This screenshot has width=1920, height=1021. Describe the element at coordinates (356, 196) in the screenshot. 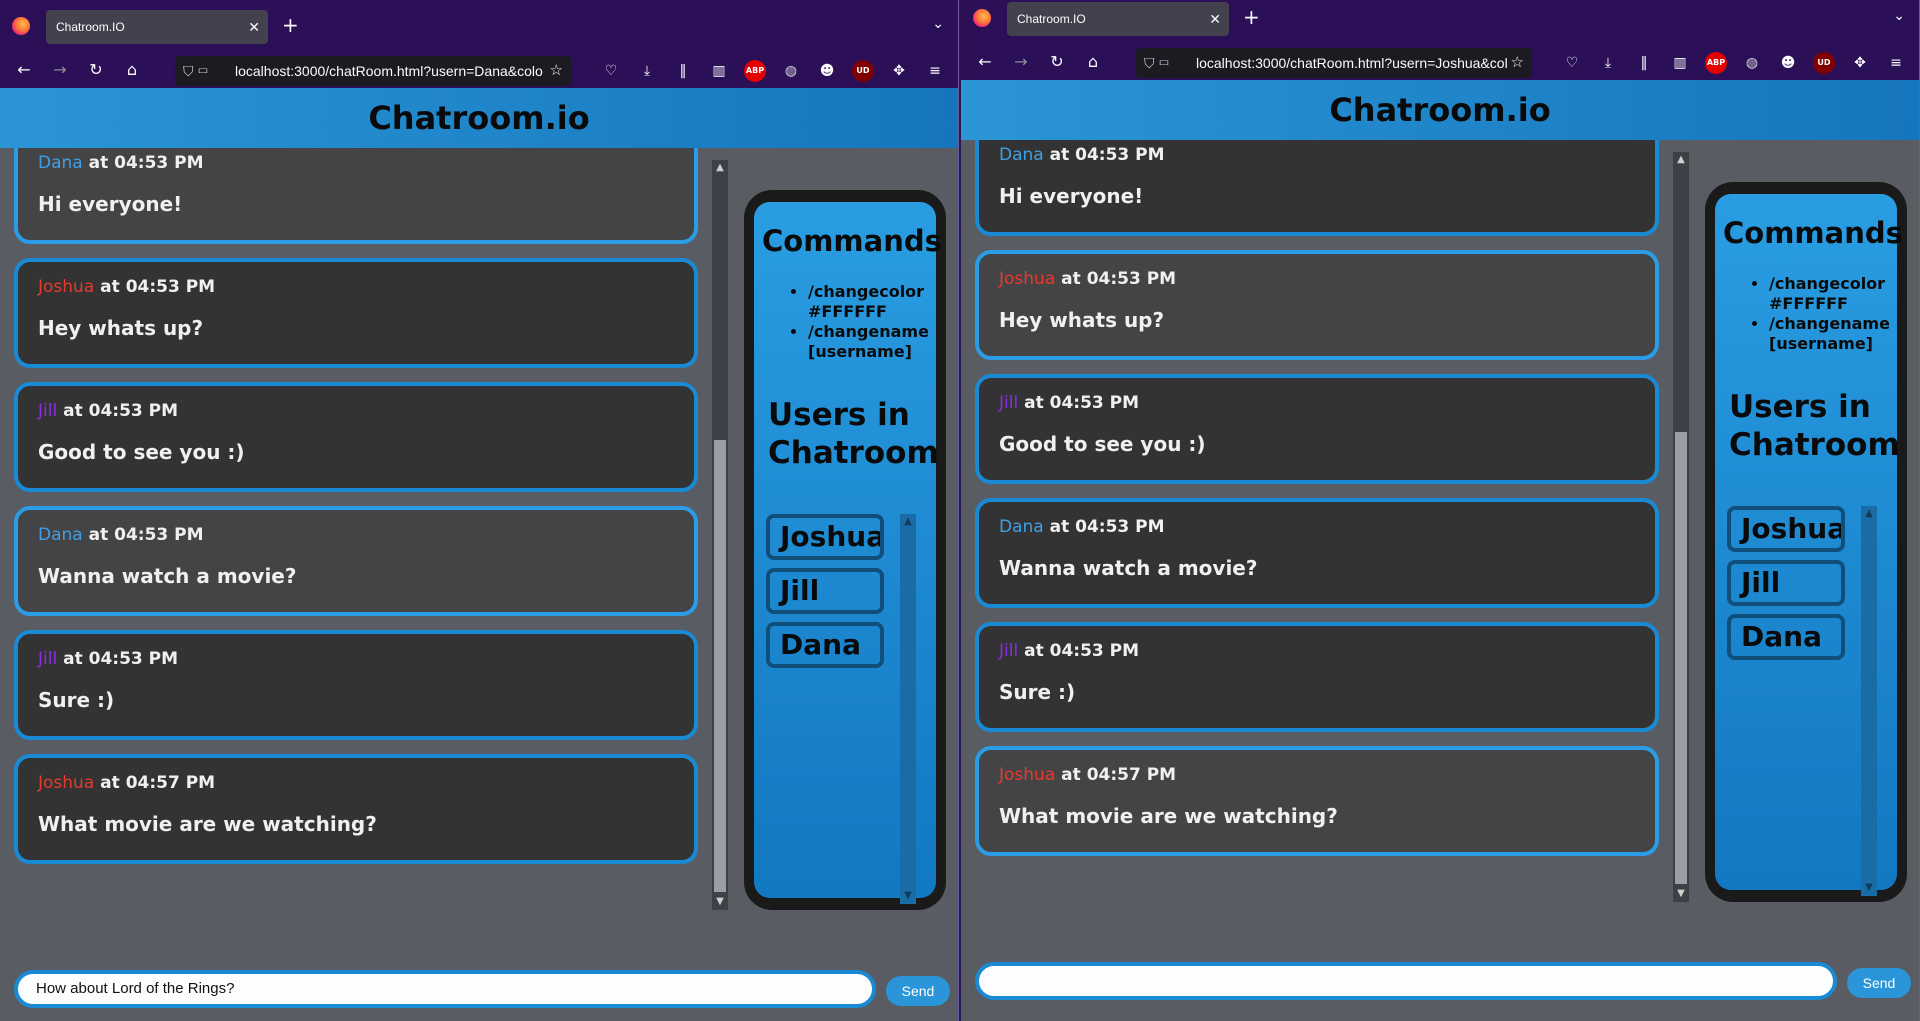

I see `message-card: Dana at 04:53 PM Hi everyone!` at that location.